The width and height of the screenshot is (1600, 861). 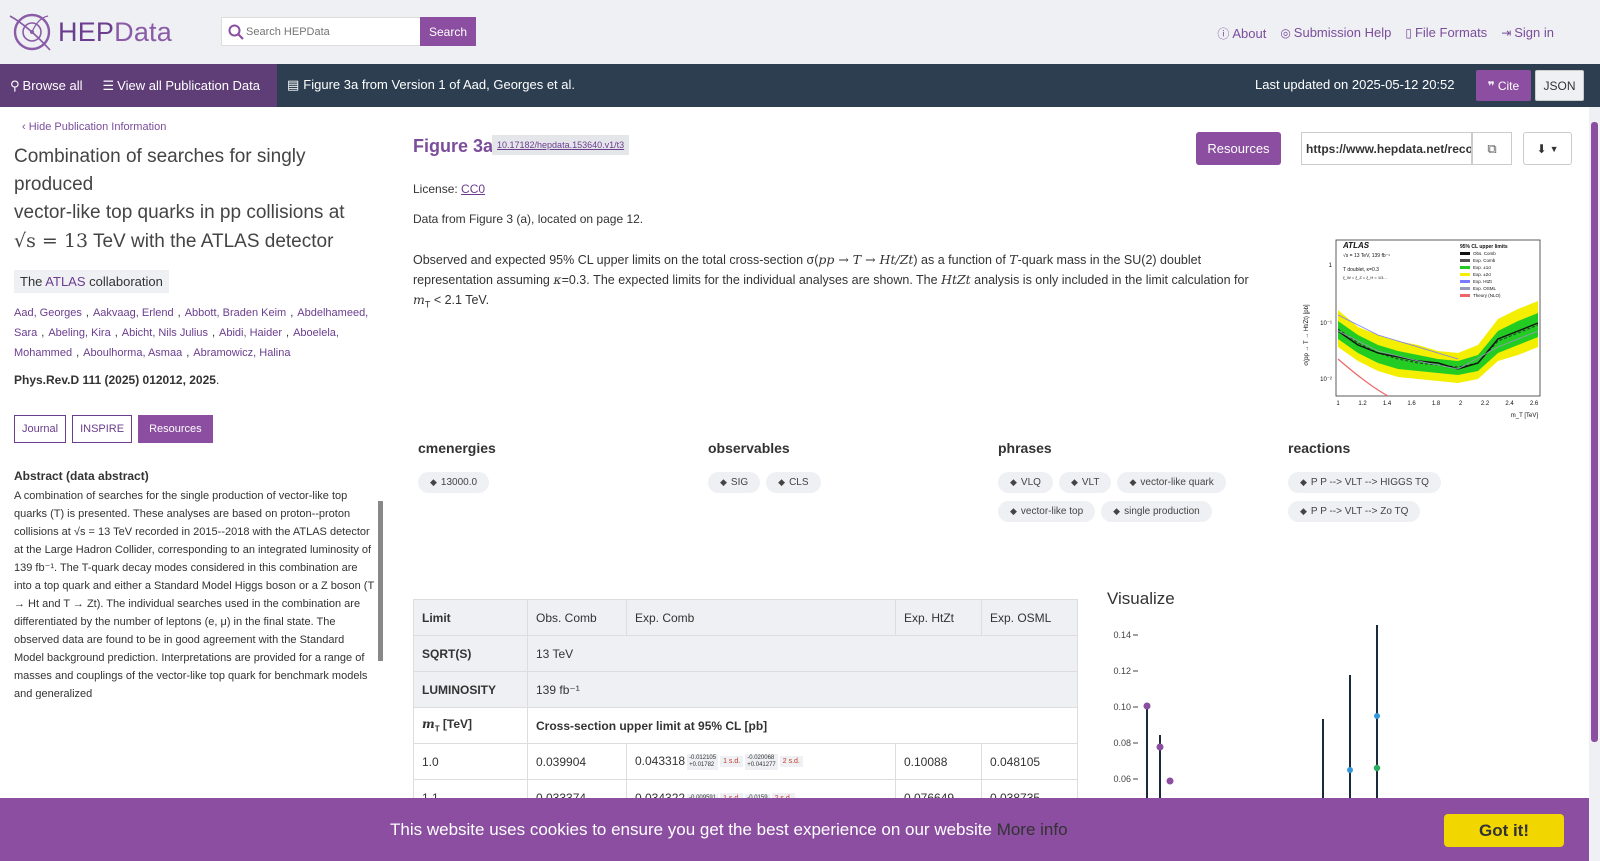 What do you see at coordinates (561, 145) in the screenshot?
I see `doi-link: 10.17182/hepdata.153640.v1/t3` at bounding box center [561, 145].